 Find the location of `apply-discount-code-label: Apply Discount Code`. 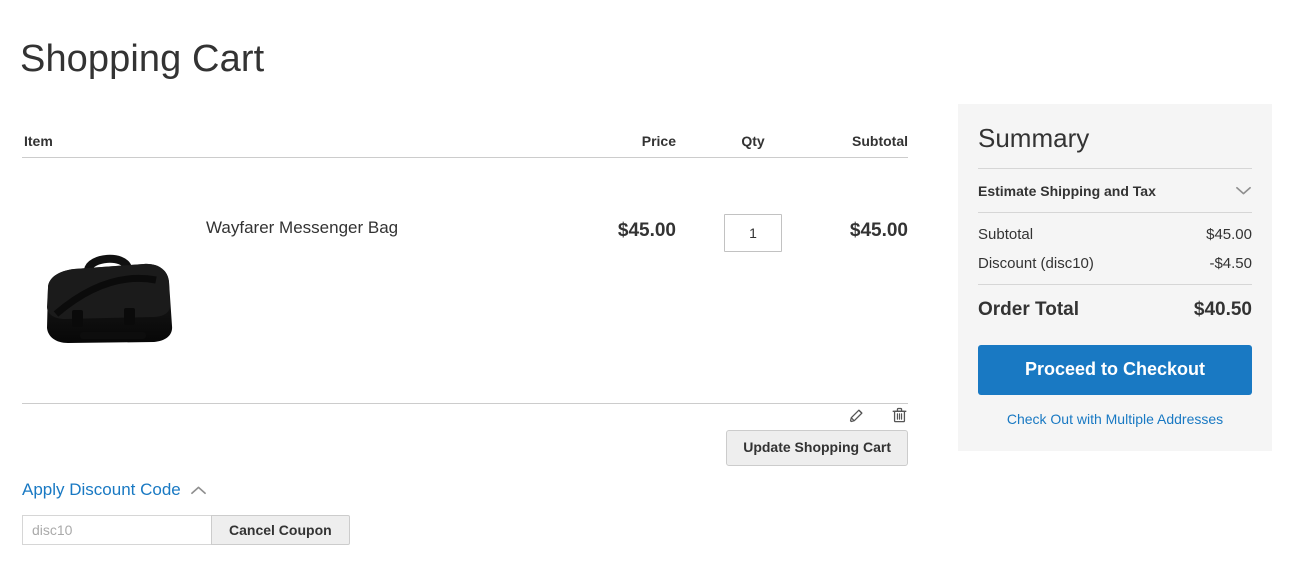

apply-discount-code-label: Apply Discount Code is located at coordinates (101, 489).